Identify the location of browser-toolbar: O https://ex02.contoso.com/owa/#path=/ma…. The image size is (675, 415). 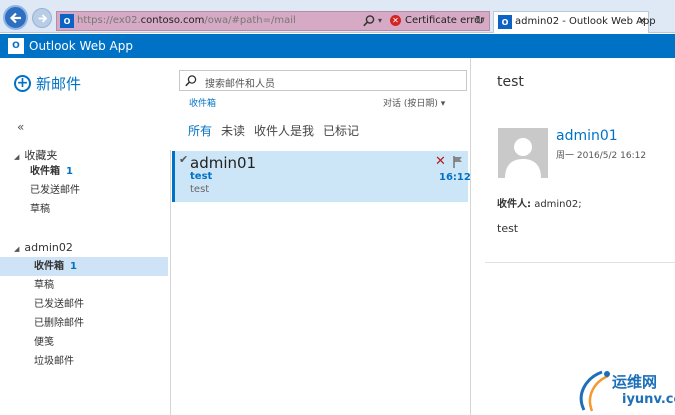
(337, 16).